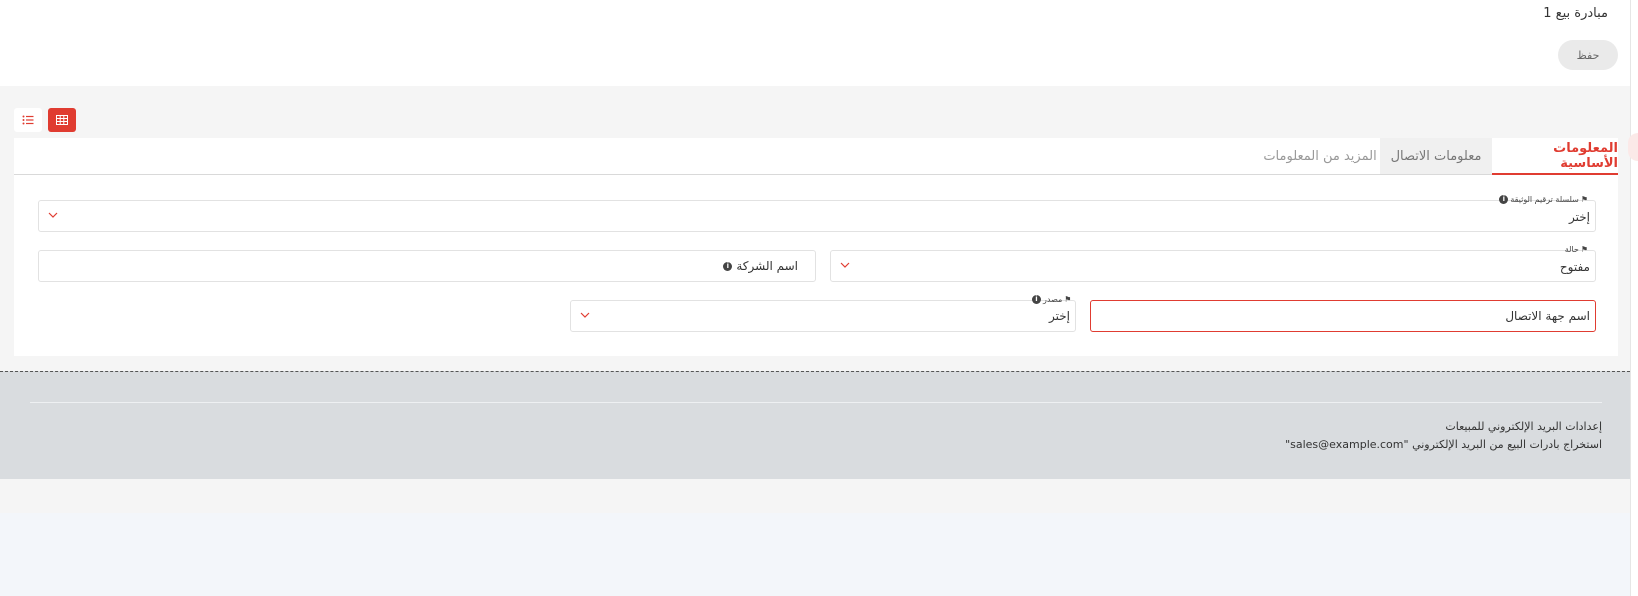 The height and width of the screenshot is (596, 1638). Describe the element at coordinates (1574, 267) in the screenshot. I see `status-value: مفتوح` at that location.